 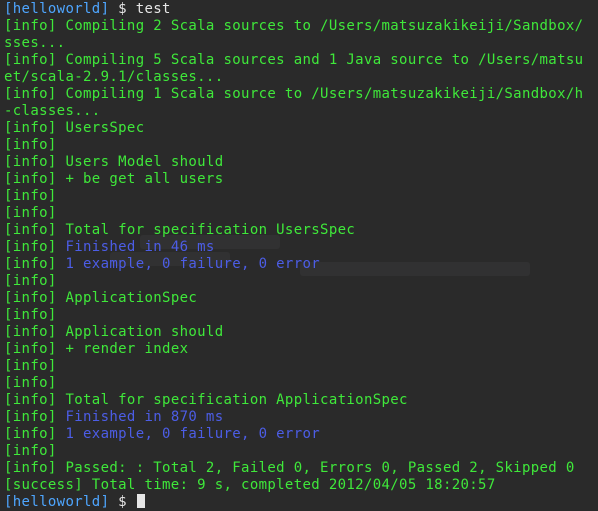 I want to click on cursor, so click(x=140, y=501).